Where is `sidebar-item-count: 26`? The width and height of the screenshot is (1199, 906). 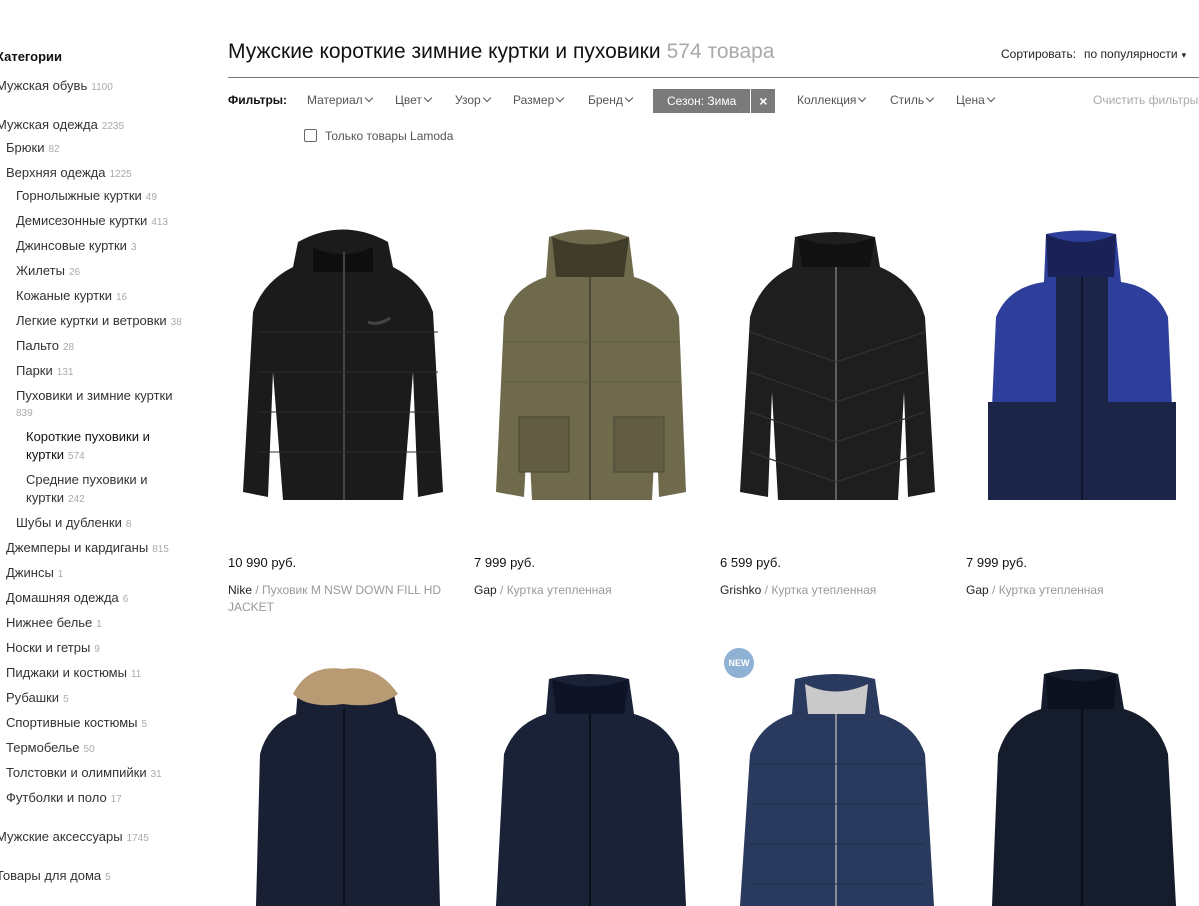
sidebar-item-count: 26 is located at coordinates (74, 272).